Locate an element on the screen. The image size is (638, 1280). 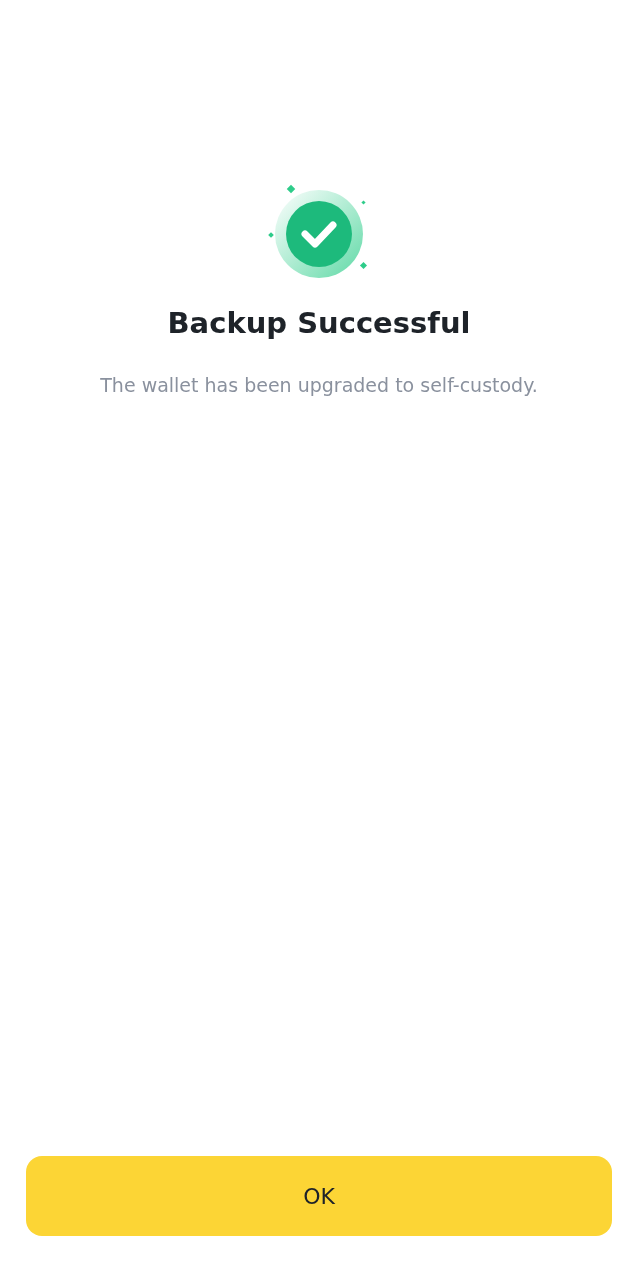
result-title: Backup Successful is located at coordinates (319, 323).